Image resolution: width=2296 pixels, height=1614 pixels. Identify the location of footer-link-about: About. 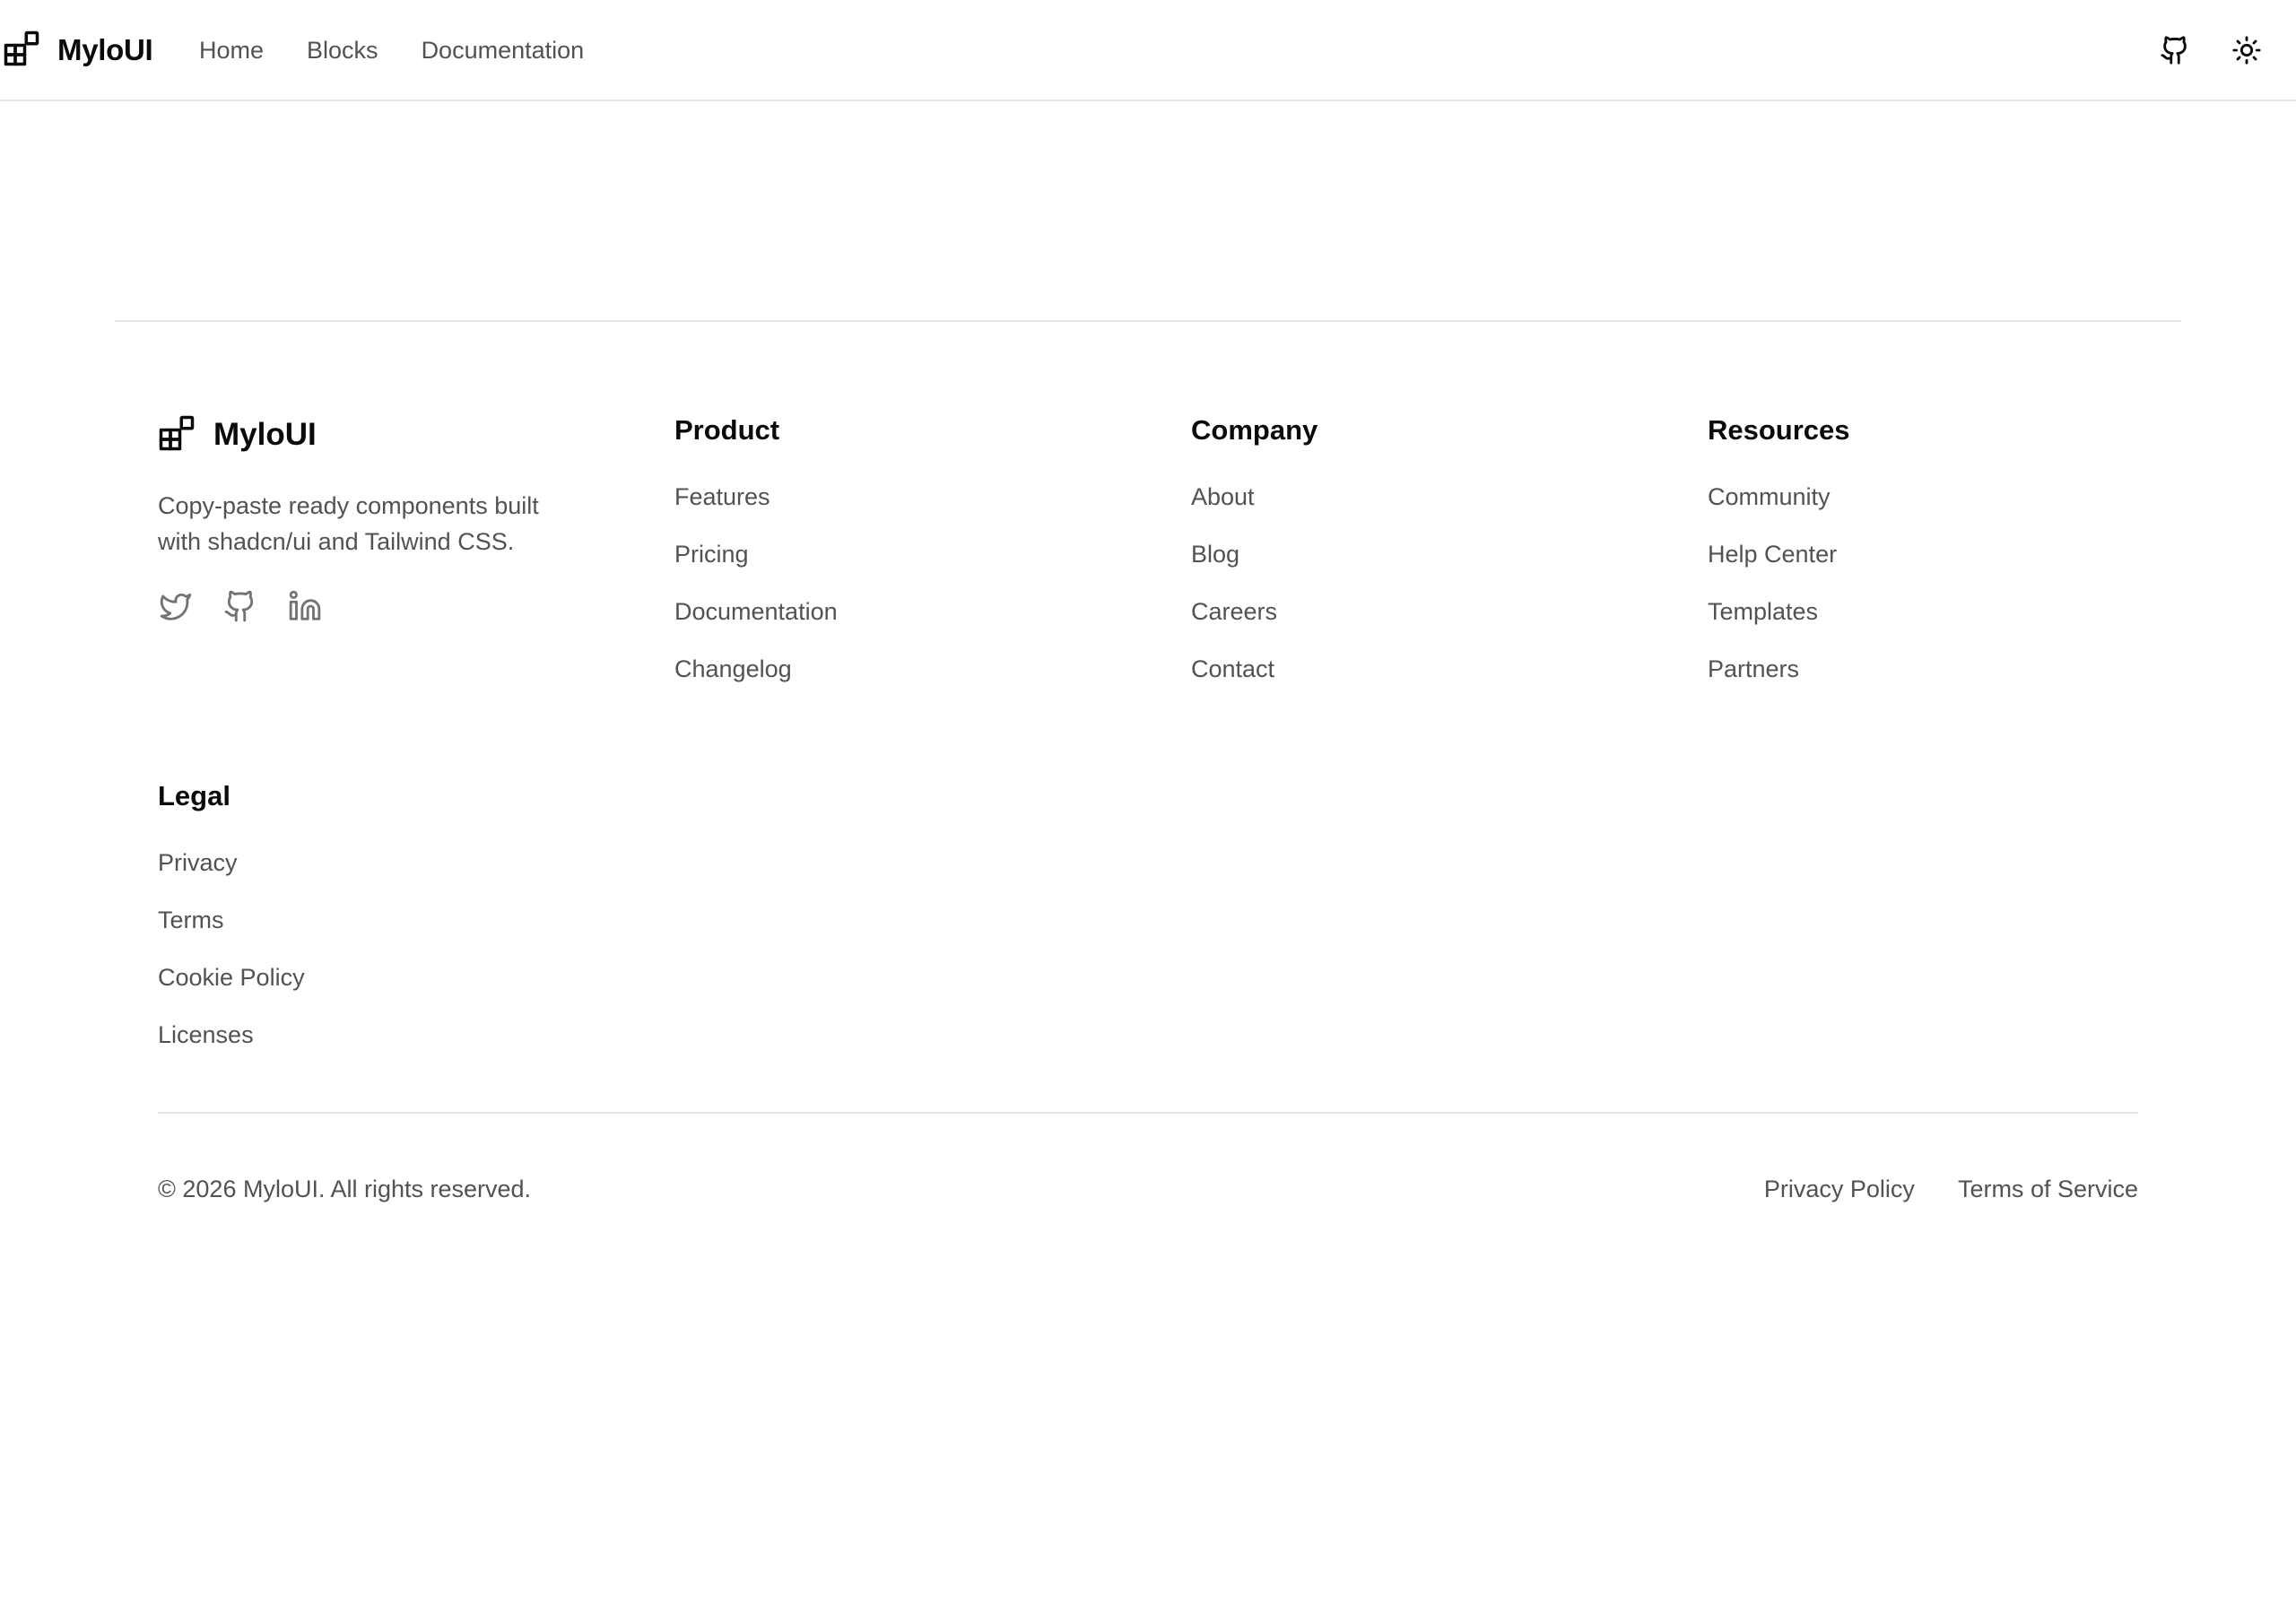
(1254, 507).